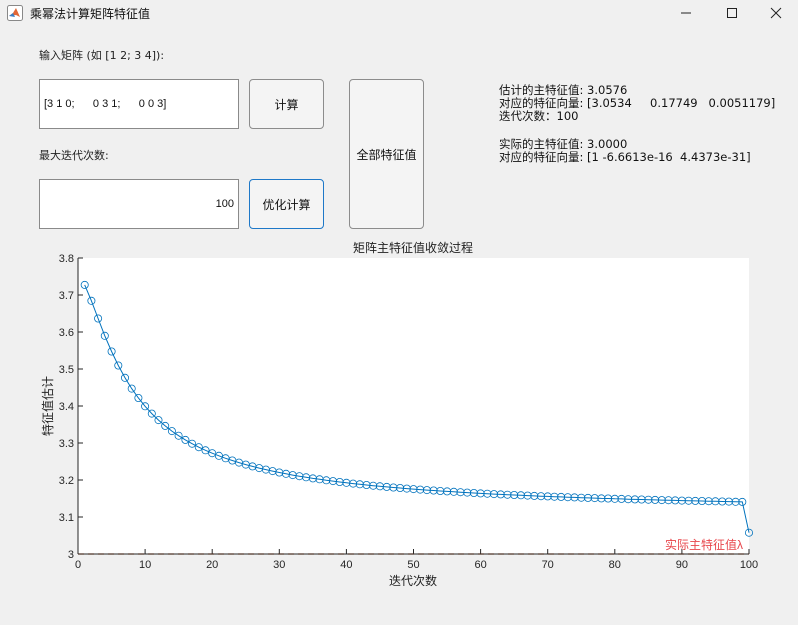 The height and width of the screenshot is (625, 798). Describe the element at coordinates (480, 565) in the screenshot. I see `x-tick-label: 60` at that location.